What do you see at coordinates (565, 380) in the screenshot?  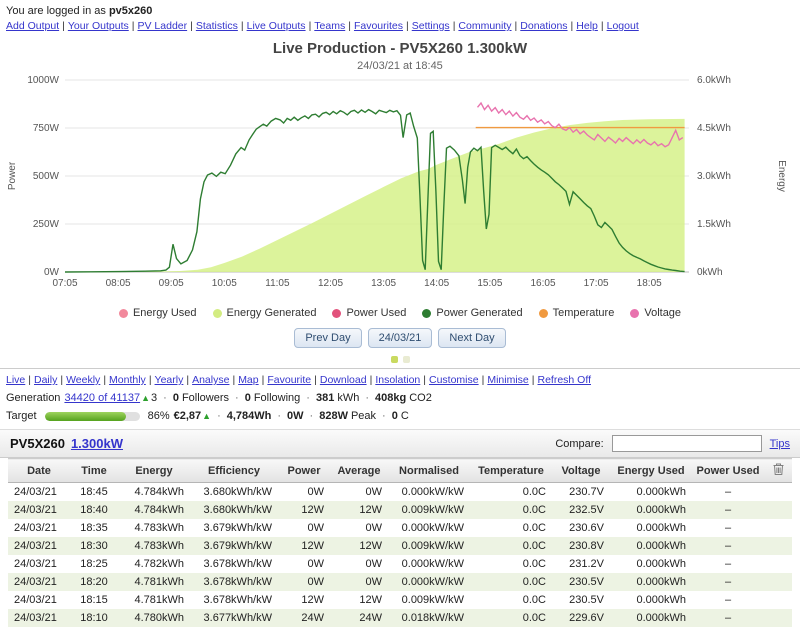 I see `nav-link-refresh-off: Refresh Off` at bounding box center [565, 380].